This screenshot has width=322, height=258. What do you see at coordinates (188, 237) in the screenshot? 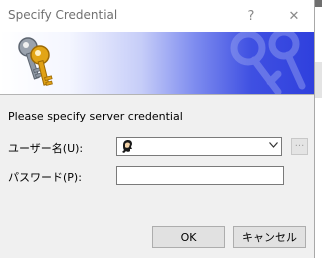
I see `ok-button: OK` at bounding box center [188, 237].